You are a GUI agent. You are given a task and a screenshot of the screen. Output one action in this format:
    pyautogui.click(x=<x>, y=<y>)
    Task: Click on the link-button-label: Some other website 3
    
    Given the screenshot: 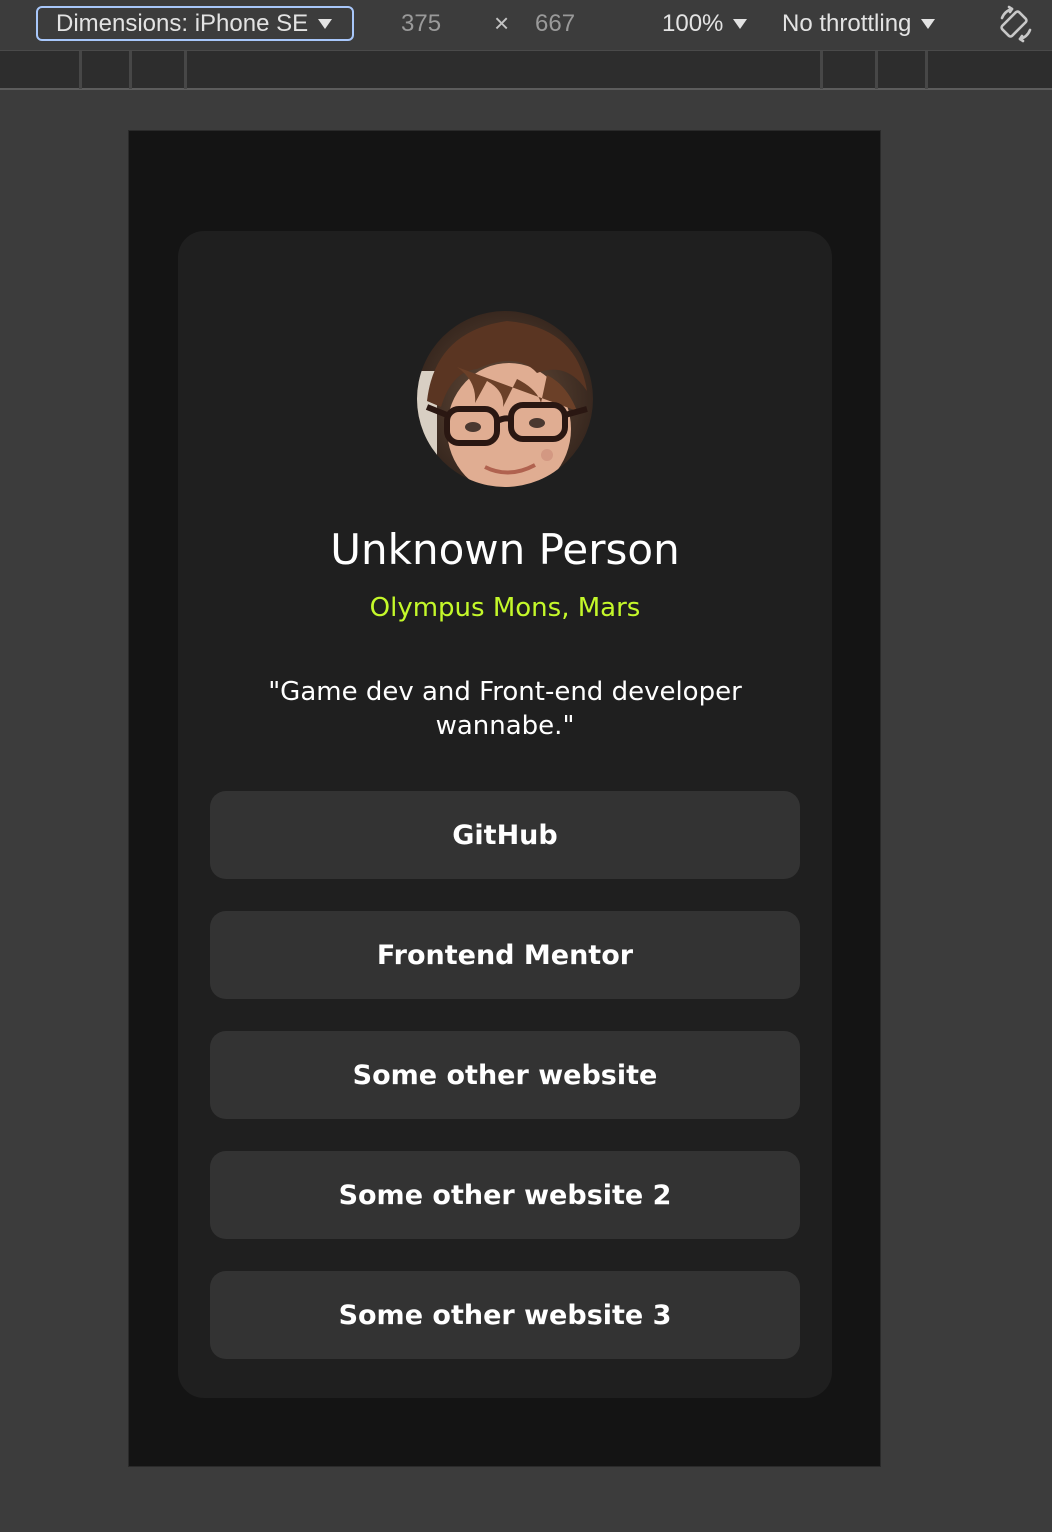 What is the action you would take?
    pyautogui.click(x=505, y=1315)
    